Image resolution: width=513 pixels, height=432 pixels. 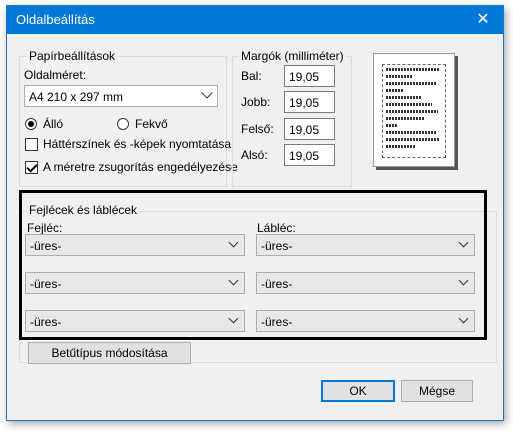 I want to click on radio-selected-dot, so click(x=31, y=124).